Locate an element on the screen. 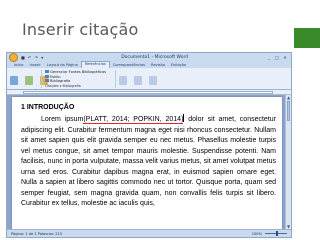  para-start: Lorem ipsum is located at coordinates (62, 119).